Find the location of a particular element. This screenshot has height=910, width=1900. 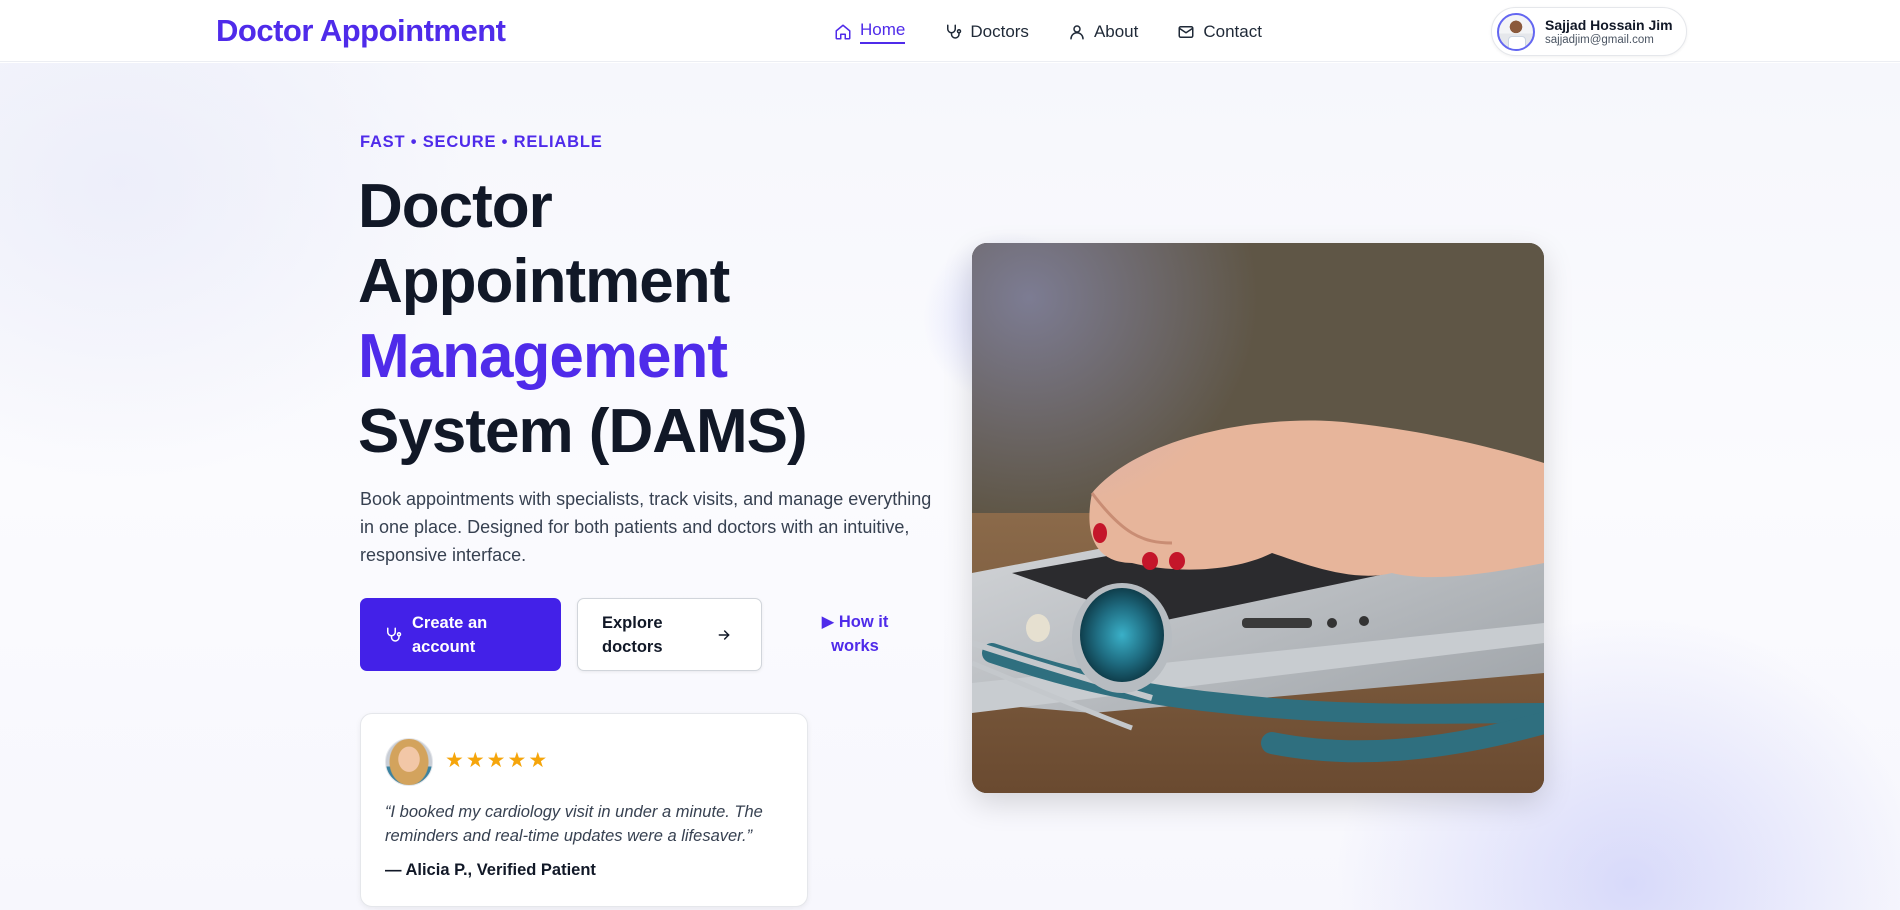

brand-logo: Doctor Appointment is located at coordinates (361, 31).